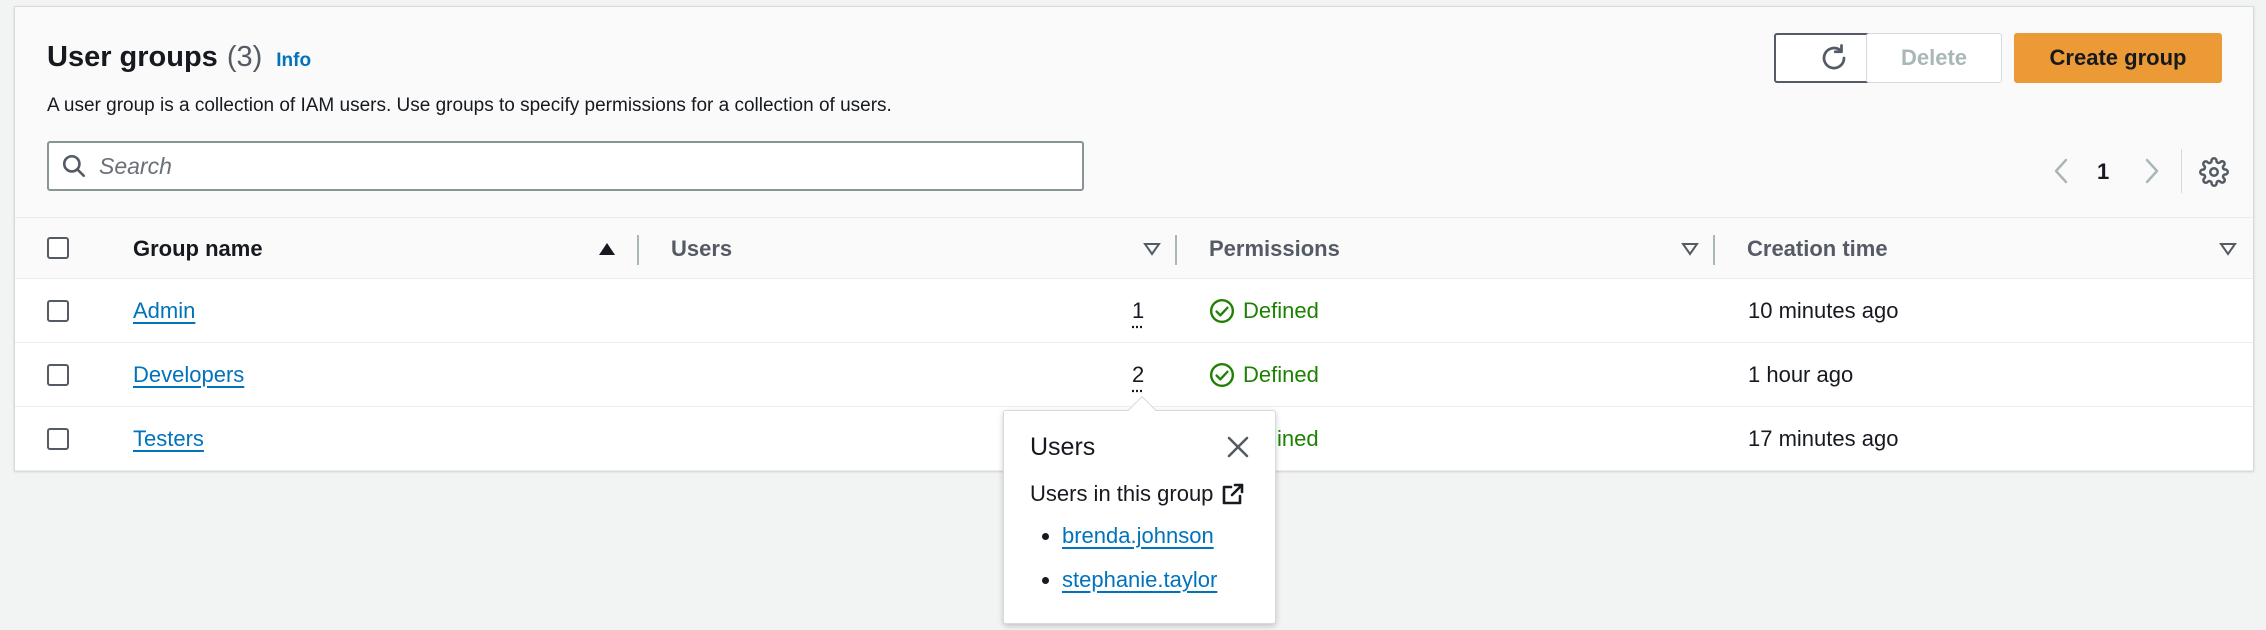  What do you see at coordinates (2214, 172) in the screenshot?
I see `gear-icon` at bounding box center [2214, 172].